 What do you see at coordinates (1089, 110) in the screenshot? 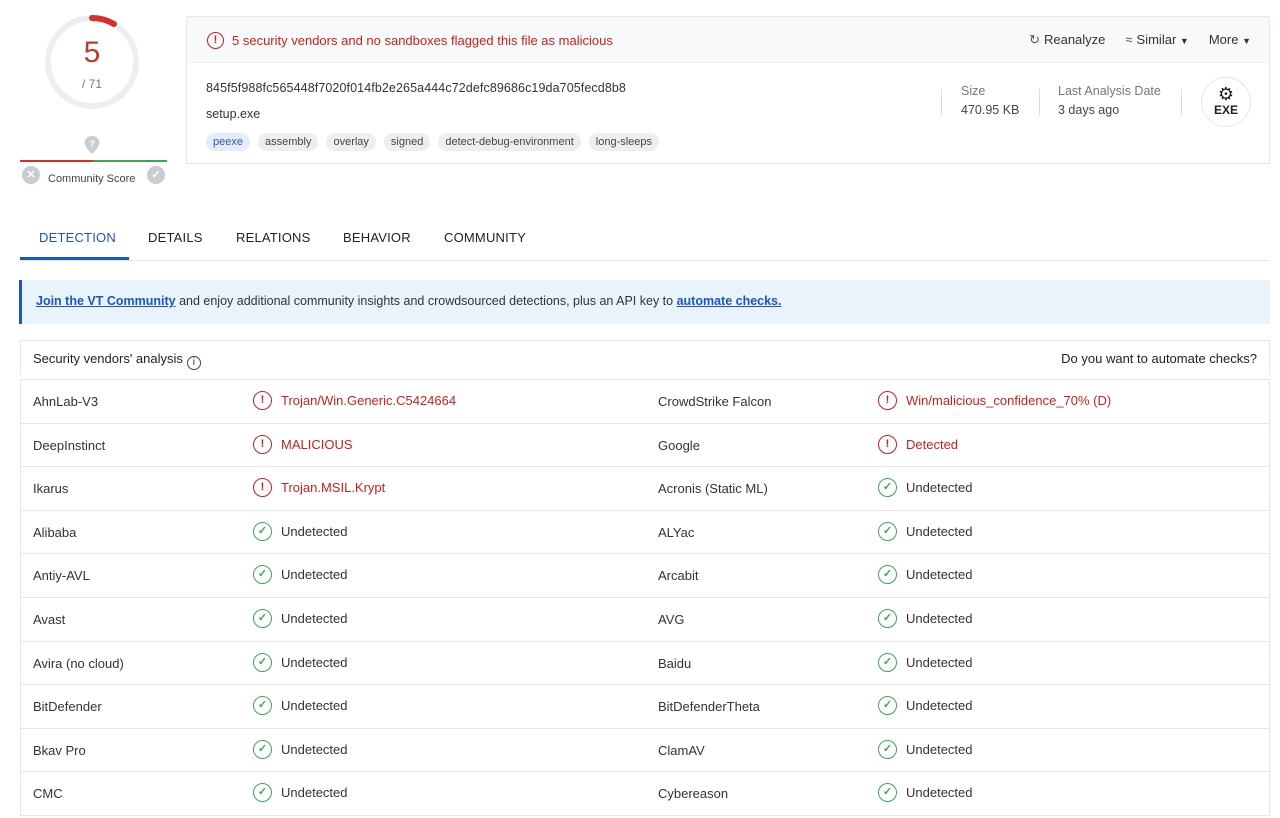
I see `last-analysis-value: 3 days ago` at bounding box center [1089, 110].